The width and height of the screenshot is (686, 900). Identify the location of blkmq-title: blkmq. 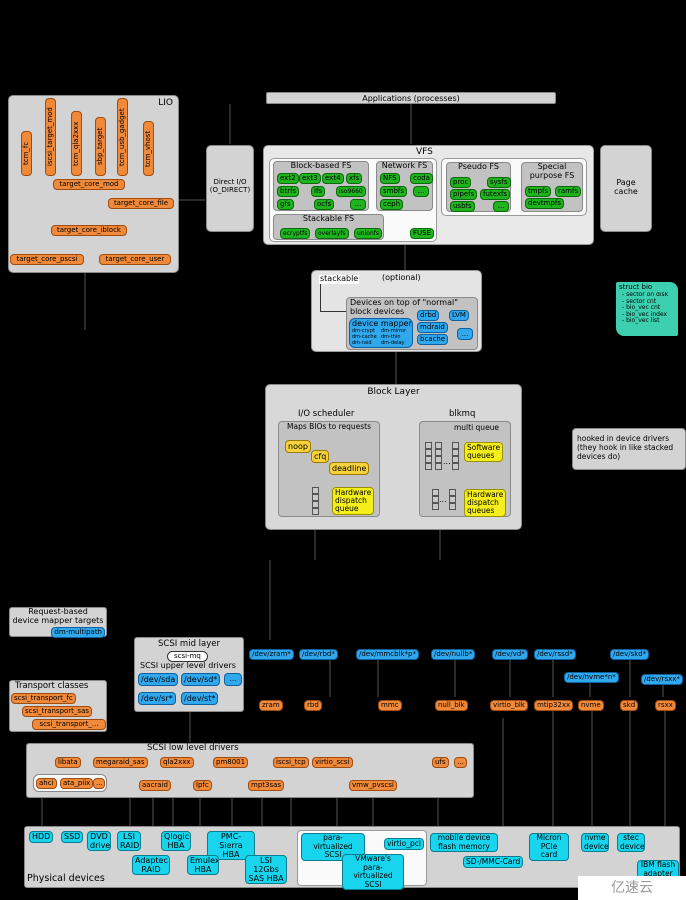
(462, 414).